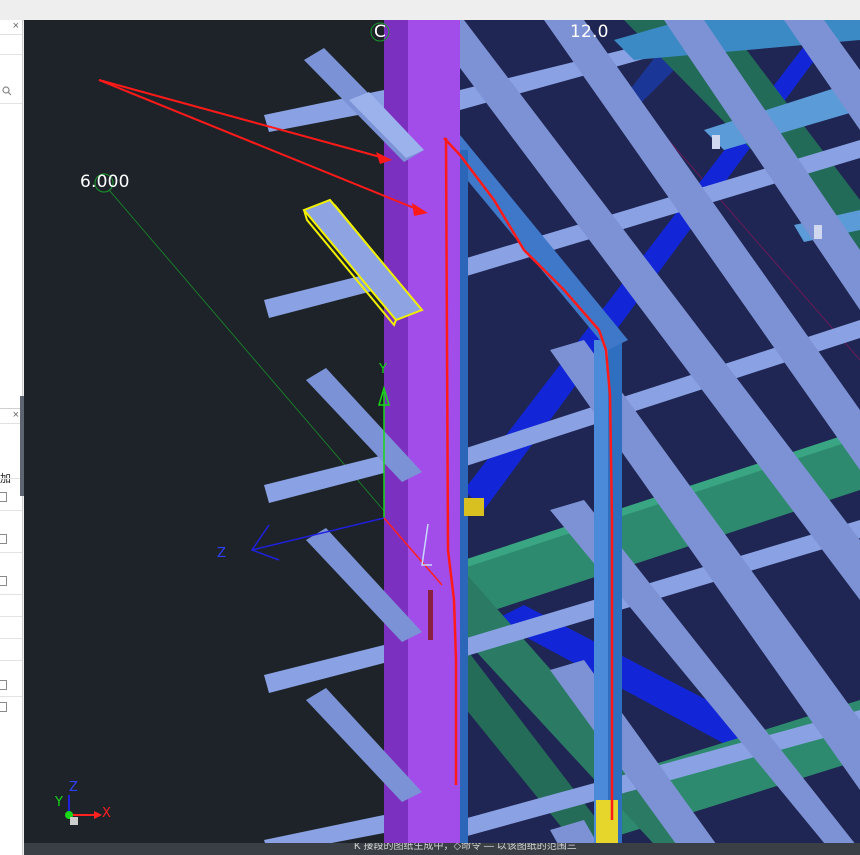 The width and height of the screenshot is (860, 855). What do you see at coordinates (7, 92) in the screenshot?
I see `search-icon` at bounding box center [7, 92].